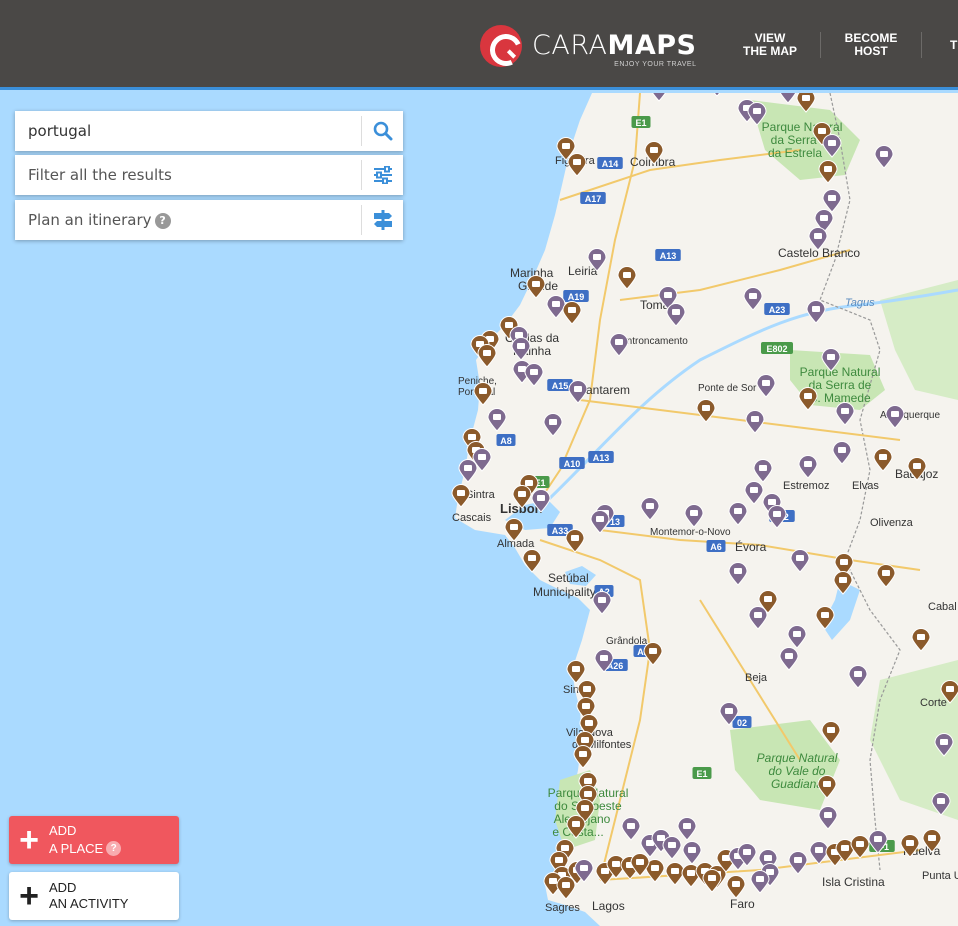 Image resolution: width=958 pixels, height=926 pixels. I want to click on search-button, so click(382, 131).